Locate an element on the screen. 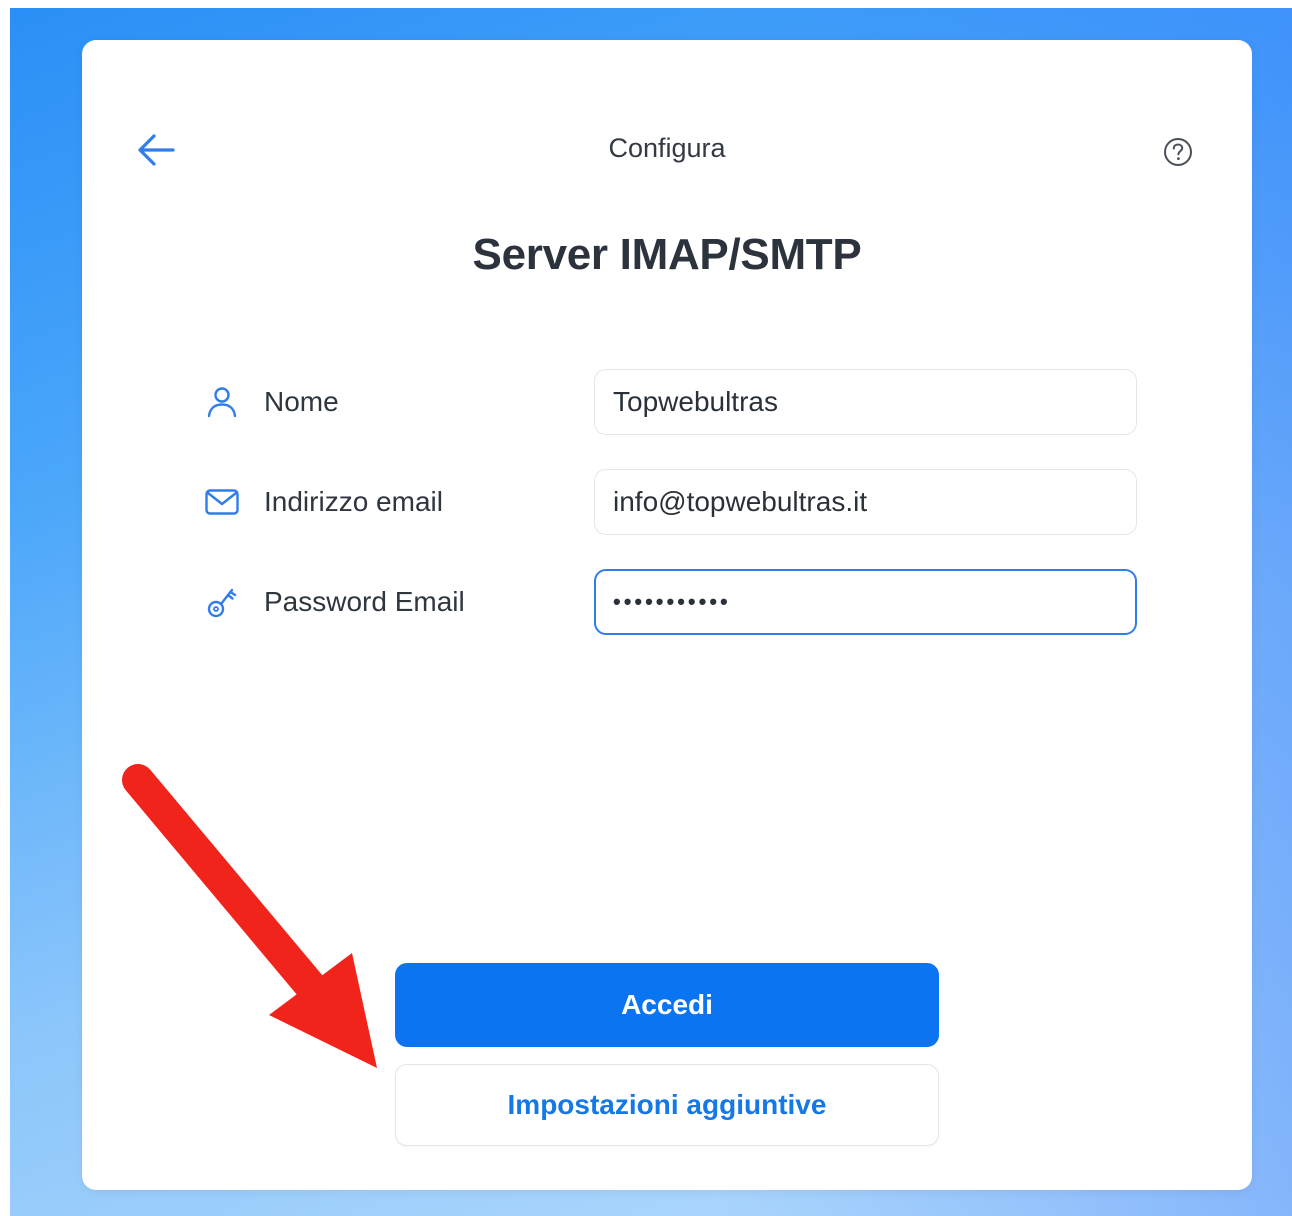 Image resolution: width=1292 pixels, height=1216 pixels. email-field-value: info@topwebultras.it is located at coordinates (740, 501).